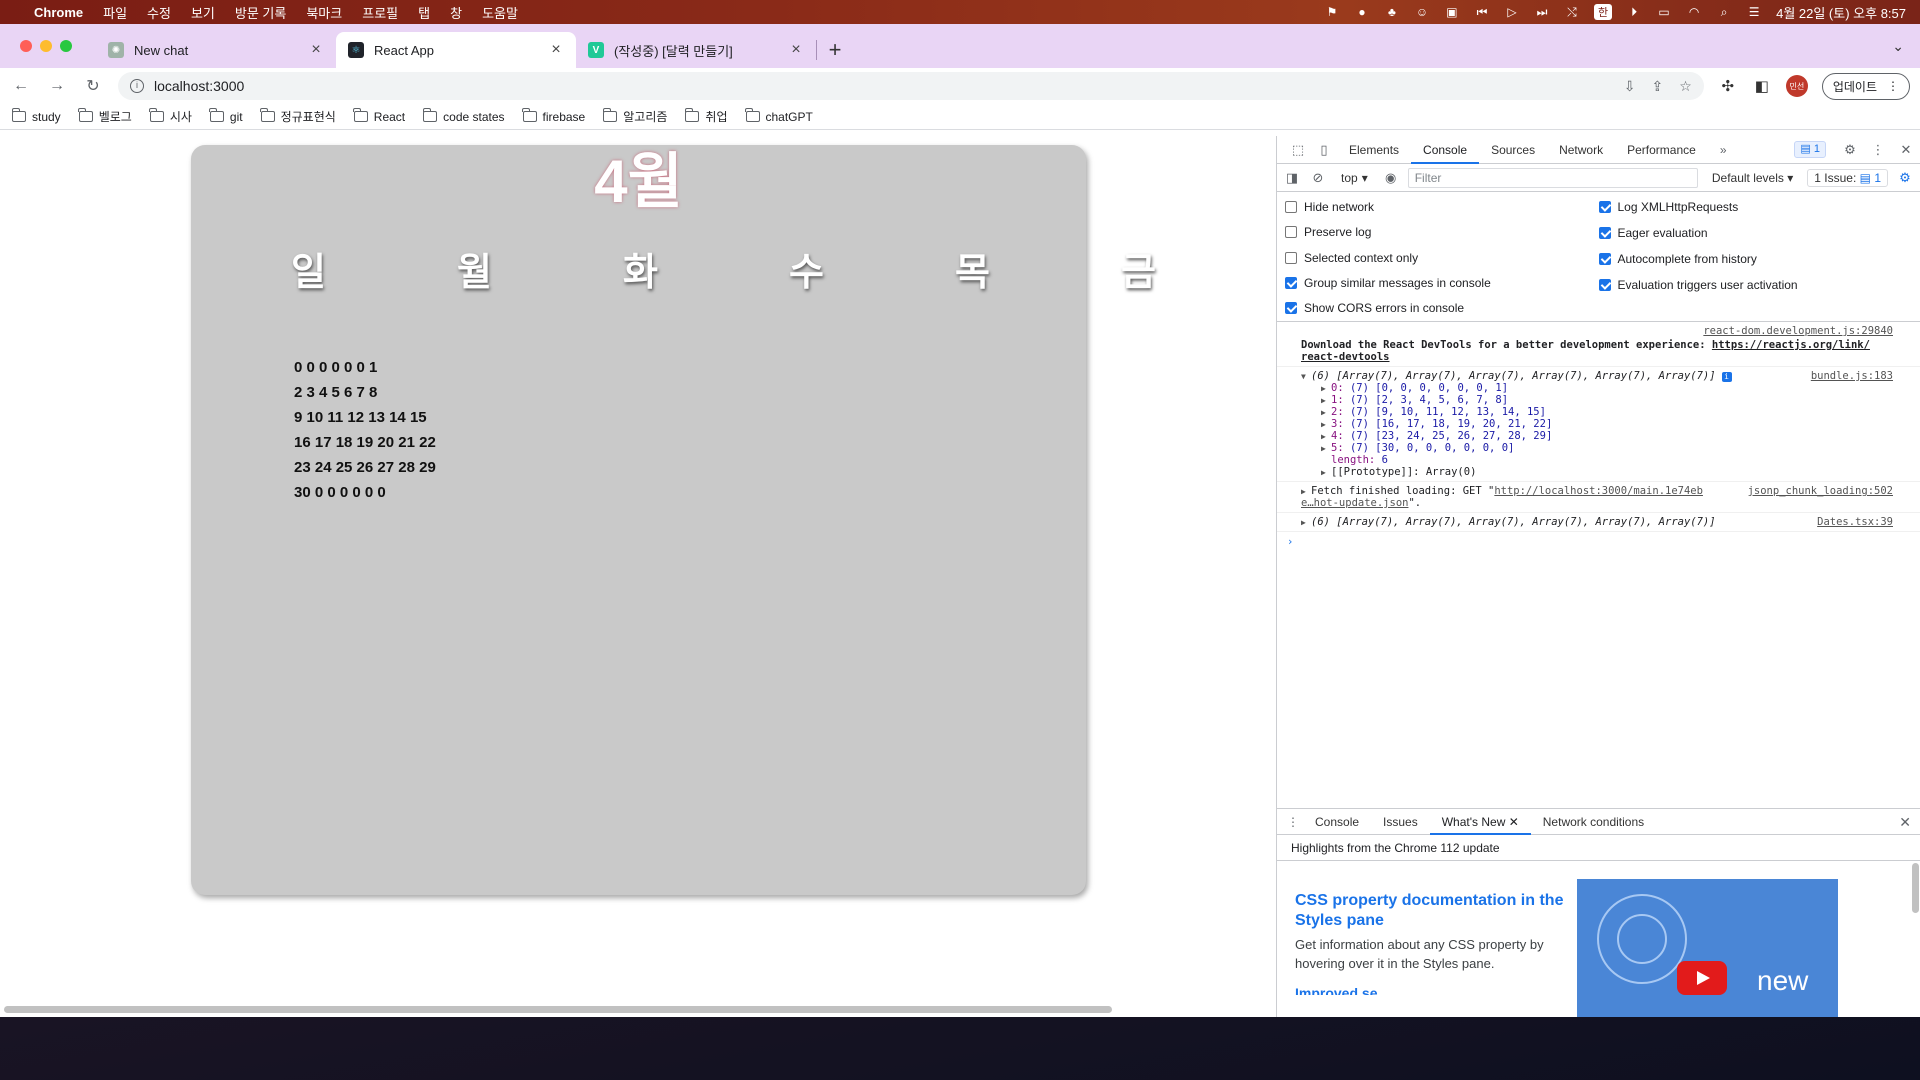  I want to click on install-app-icon: ⇩, so click(1630, 86).